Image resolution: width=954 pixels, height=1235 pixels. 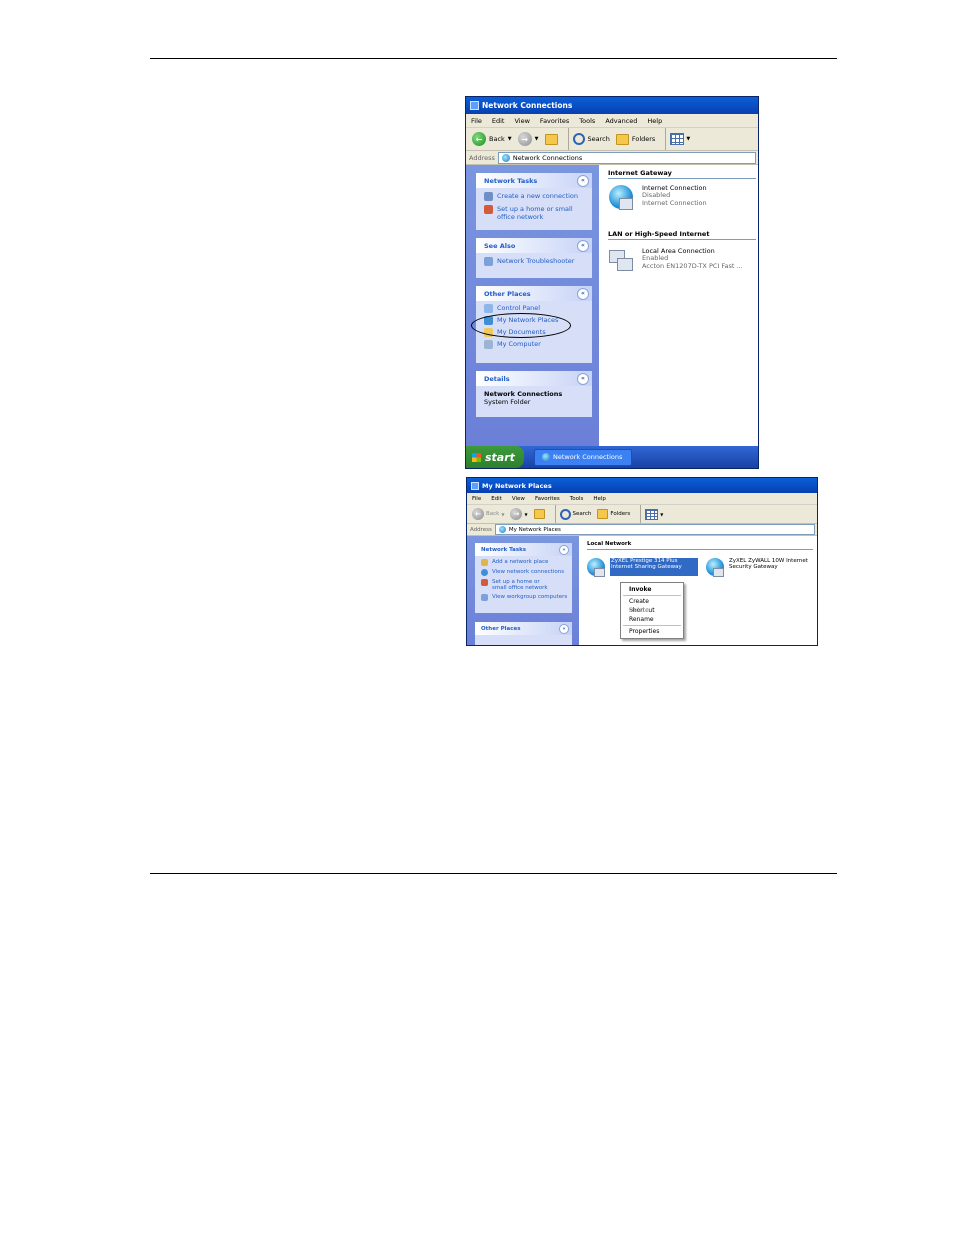 What do you see at coordinates (526, 572) in the screenshot?
I see `view-network-connections-link: View network connections` at bounding box center [526, 572].